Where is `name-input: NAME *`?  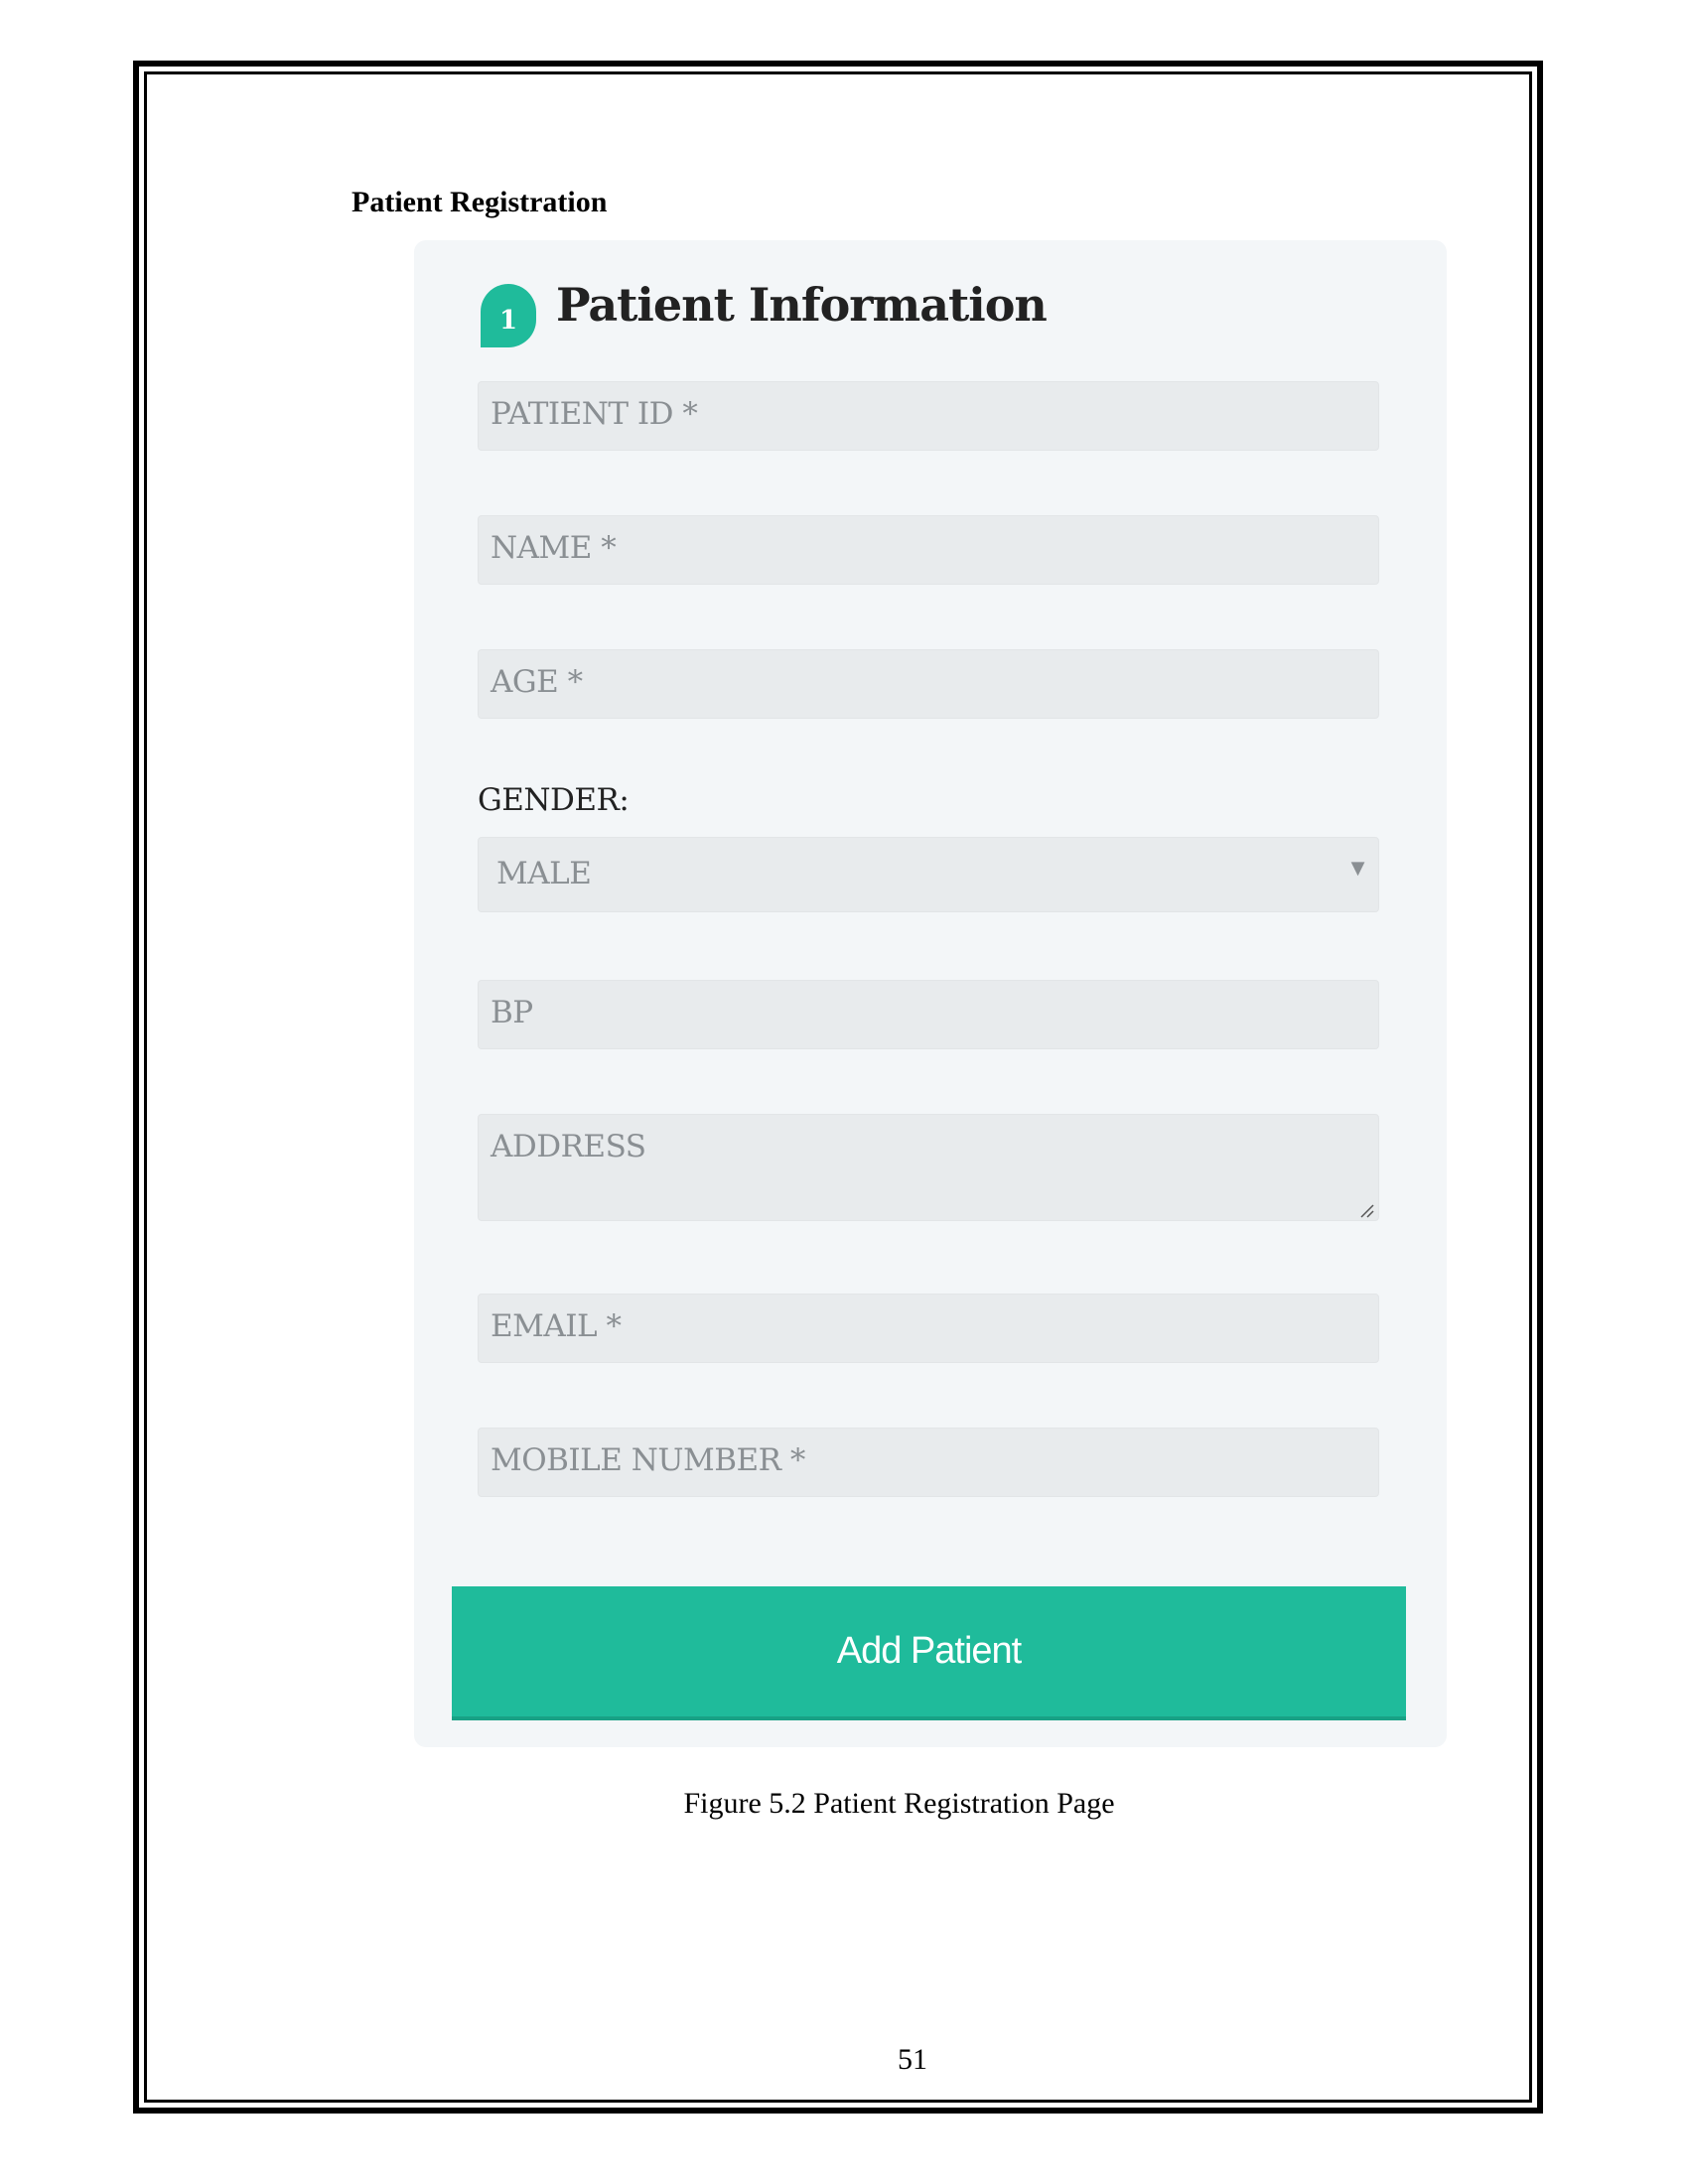
name-input: NAME * is located at coordinates (928, 550).